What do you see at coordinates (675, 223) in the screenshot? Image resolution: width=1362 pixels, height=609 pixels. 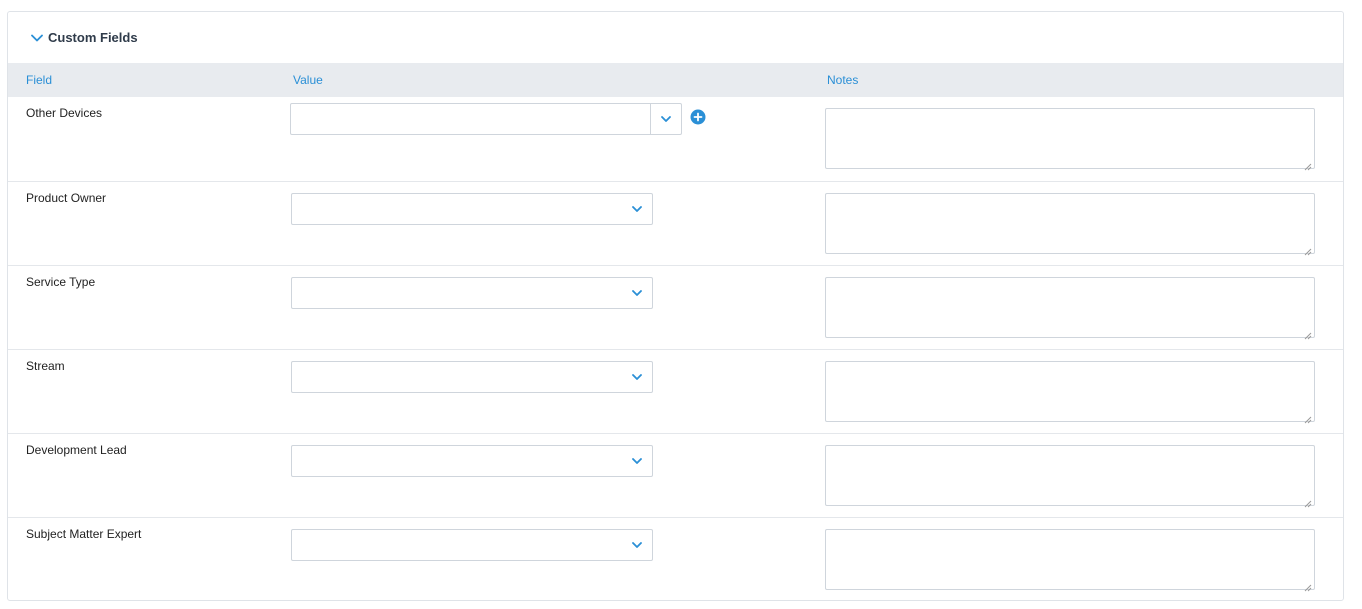 I see `table-row: Product Owner` at bounding box center [675, 223].